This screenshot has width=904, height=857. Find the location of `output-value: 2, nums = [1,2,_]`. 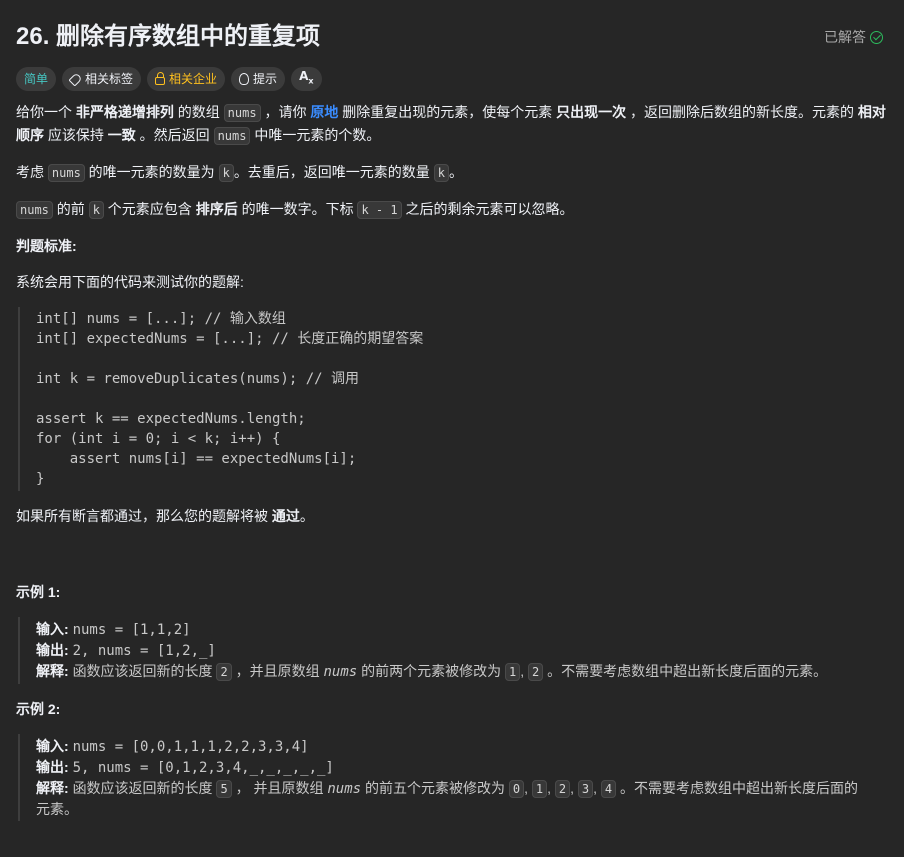

output-value: 2, nums = [1,2,_] is located at coordinates (144, 651).